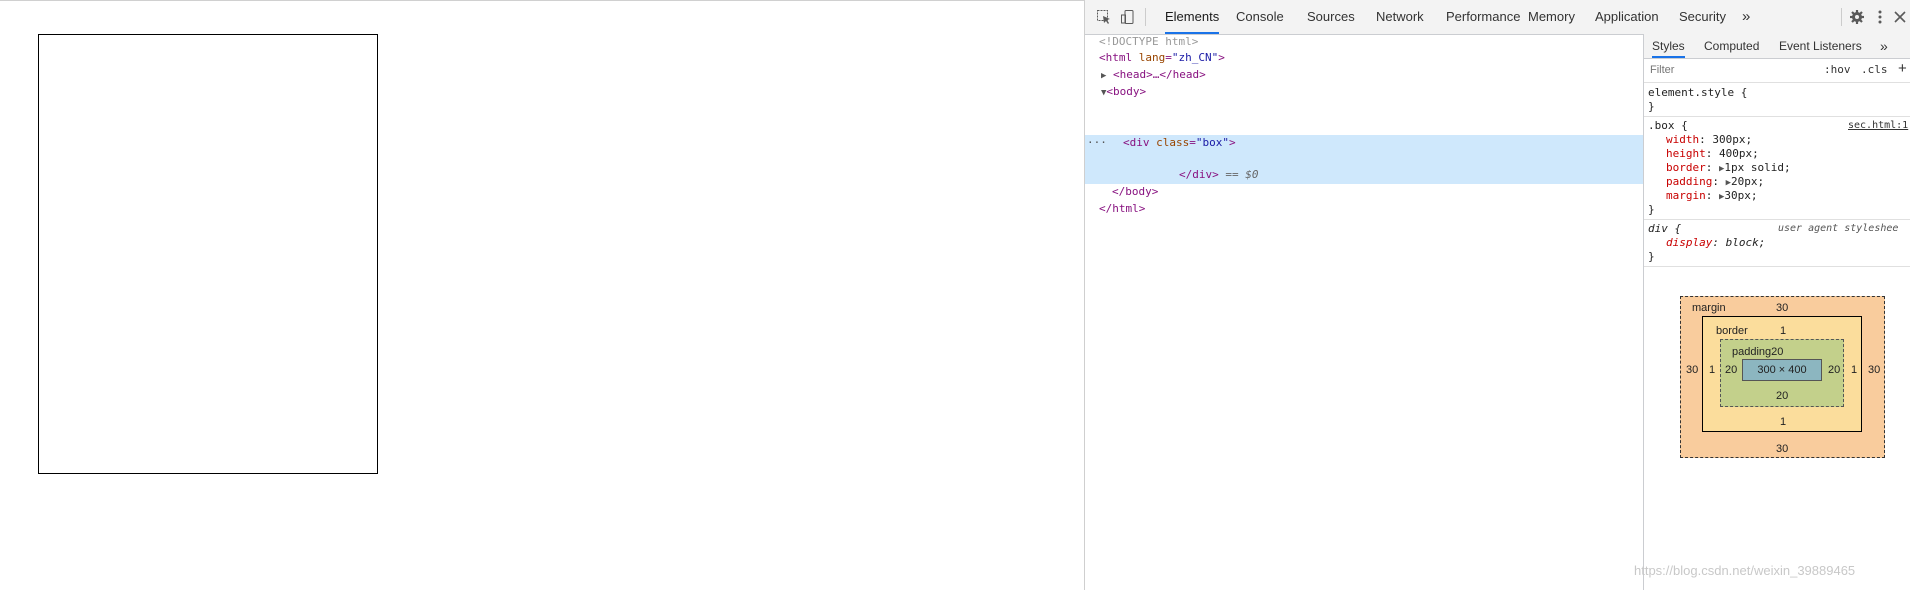 The image size is (1910, 590). What do you see at coordinates (1874, 69) in the screenshot?
I see `cls-toggle: .cls` at bounding box center [1874, 69].